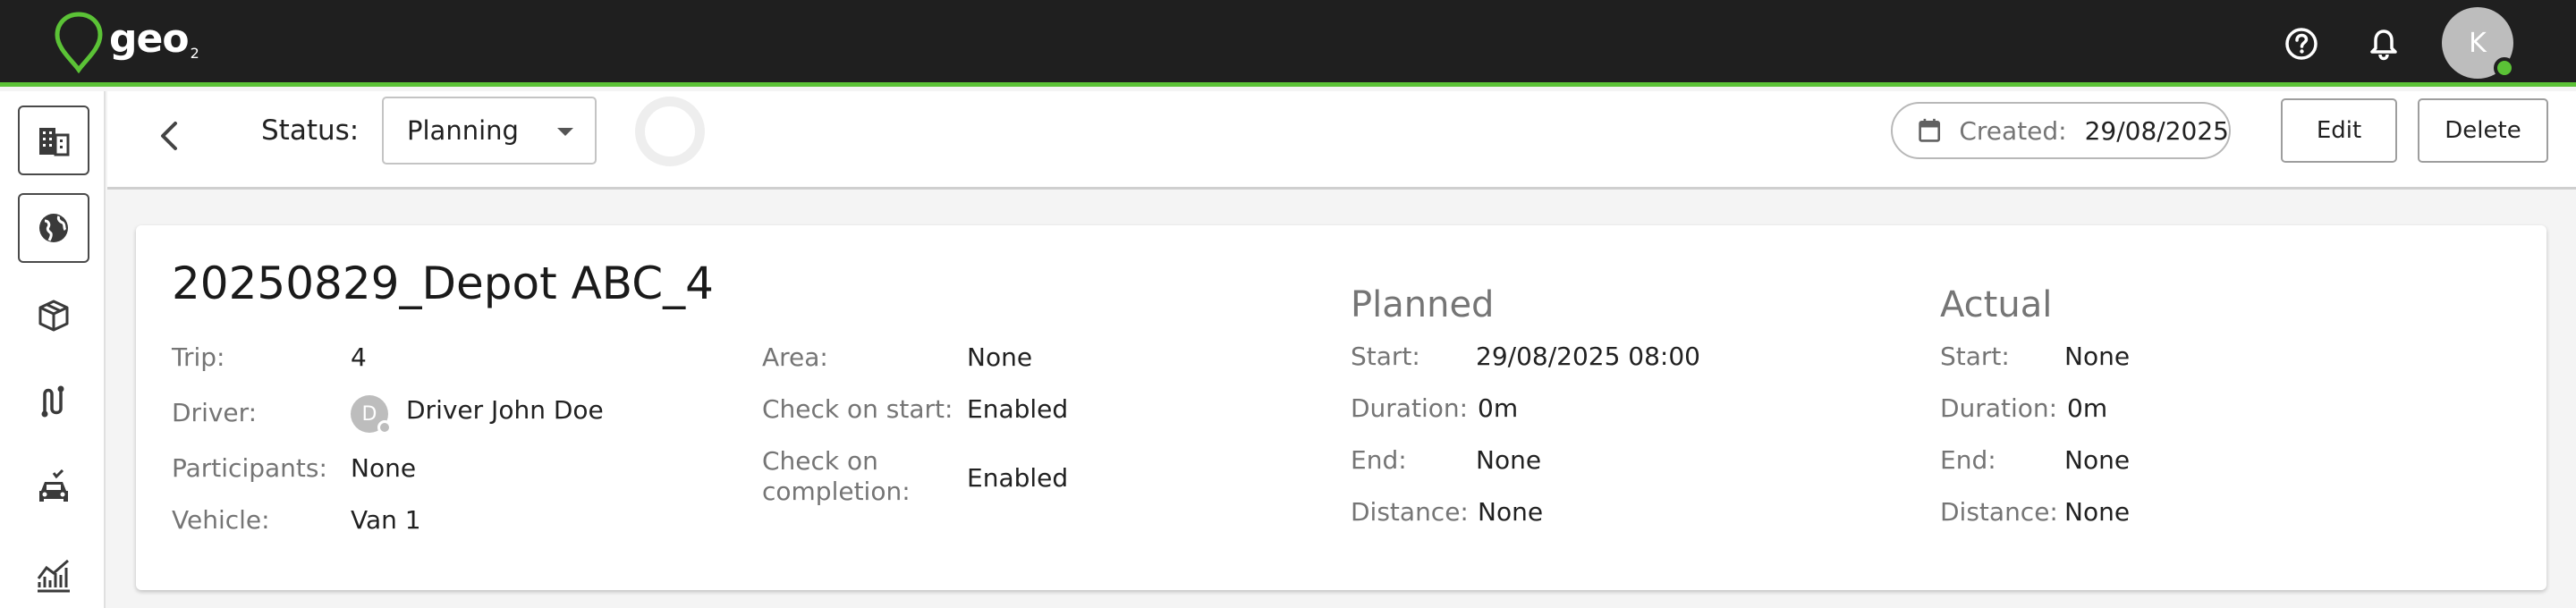 Image resolution: width=2576 pixels, height=608 pixels. I want to click on status-label: Status:, so click(310, 131).